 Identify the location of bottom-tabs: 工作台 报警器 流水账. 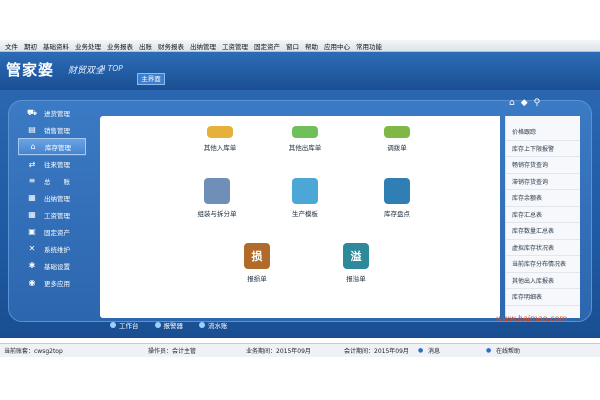
(169, 325).